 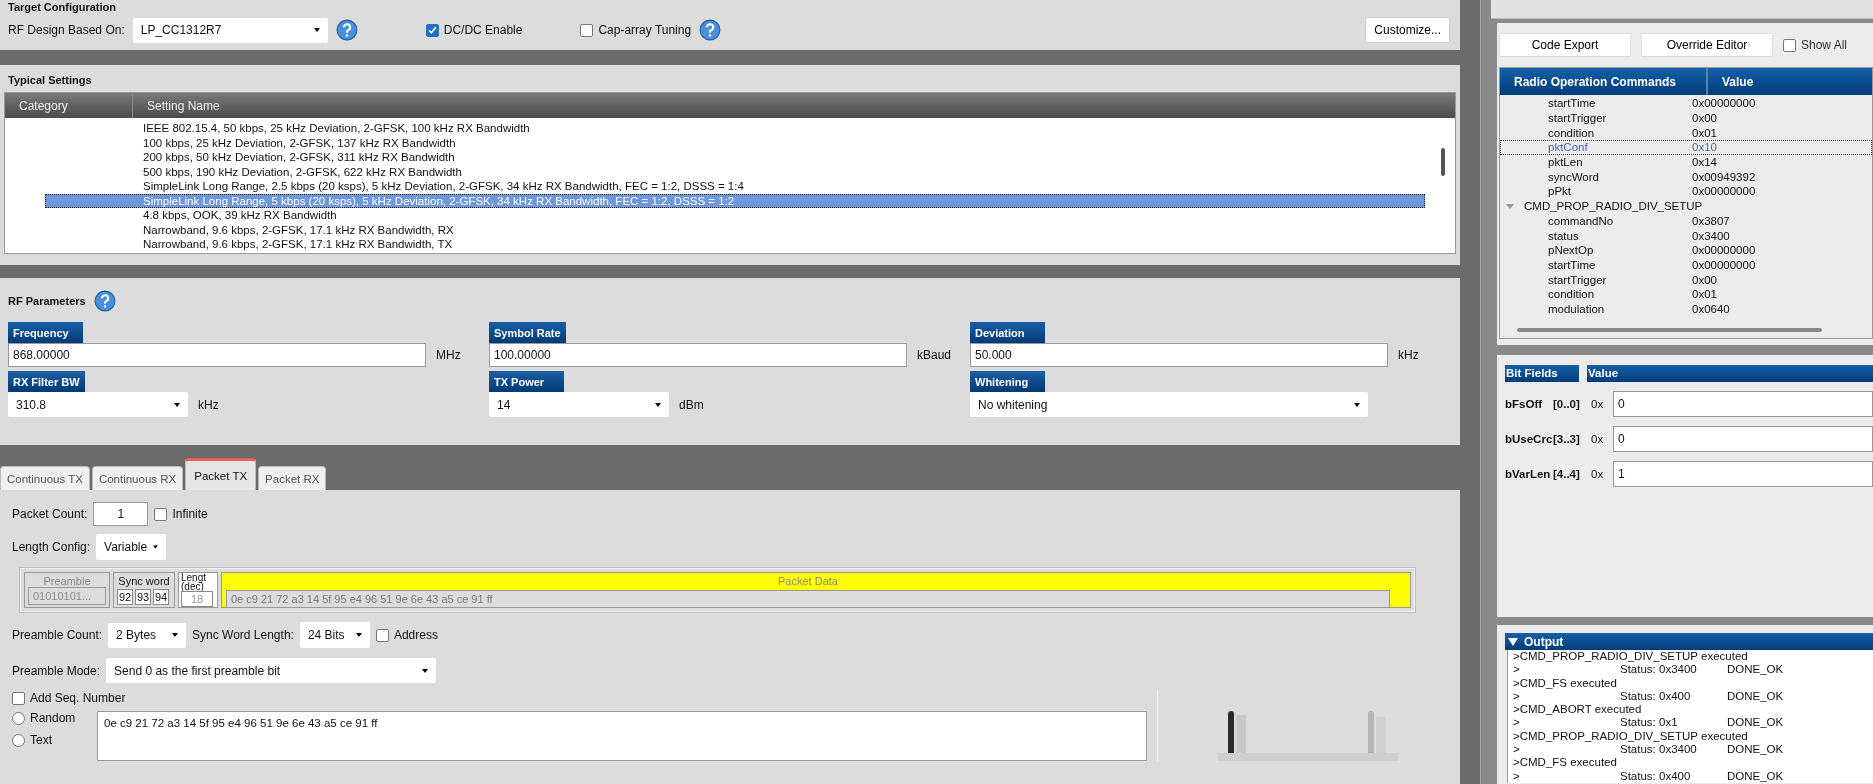 What do you see at coordinates (190, 514) in the screenshot?
I see `checkbox-label: Infinite` at bounding box center [190, 514].